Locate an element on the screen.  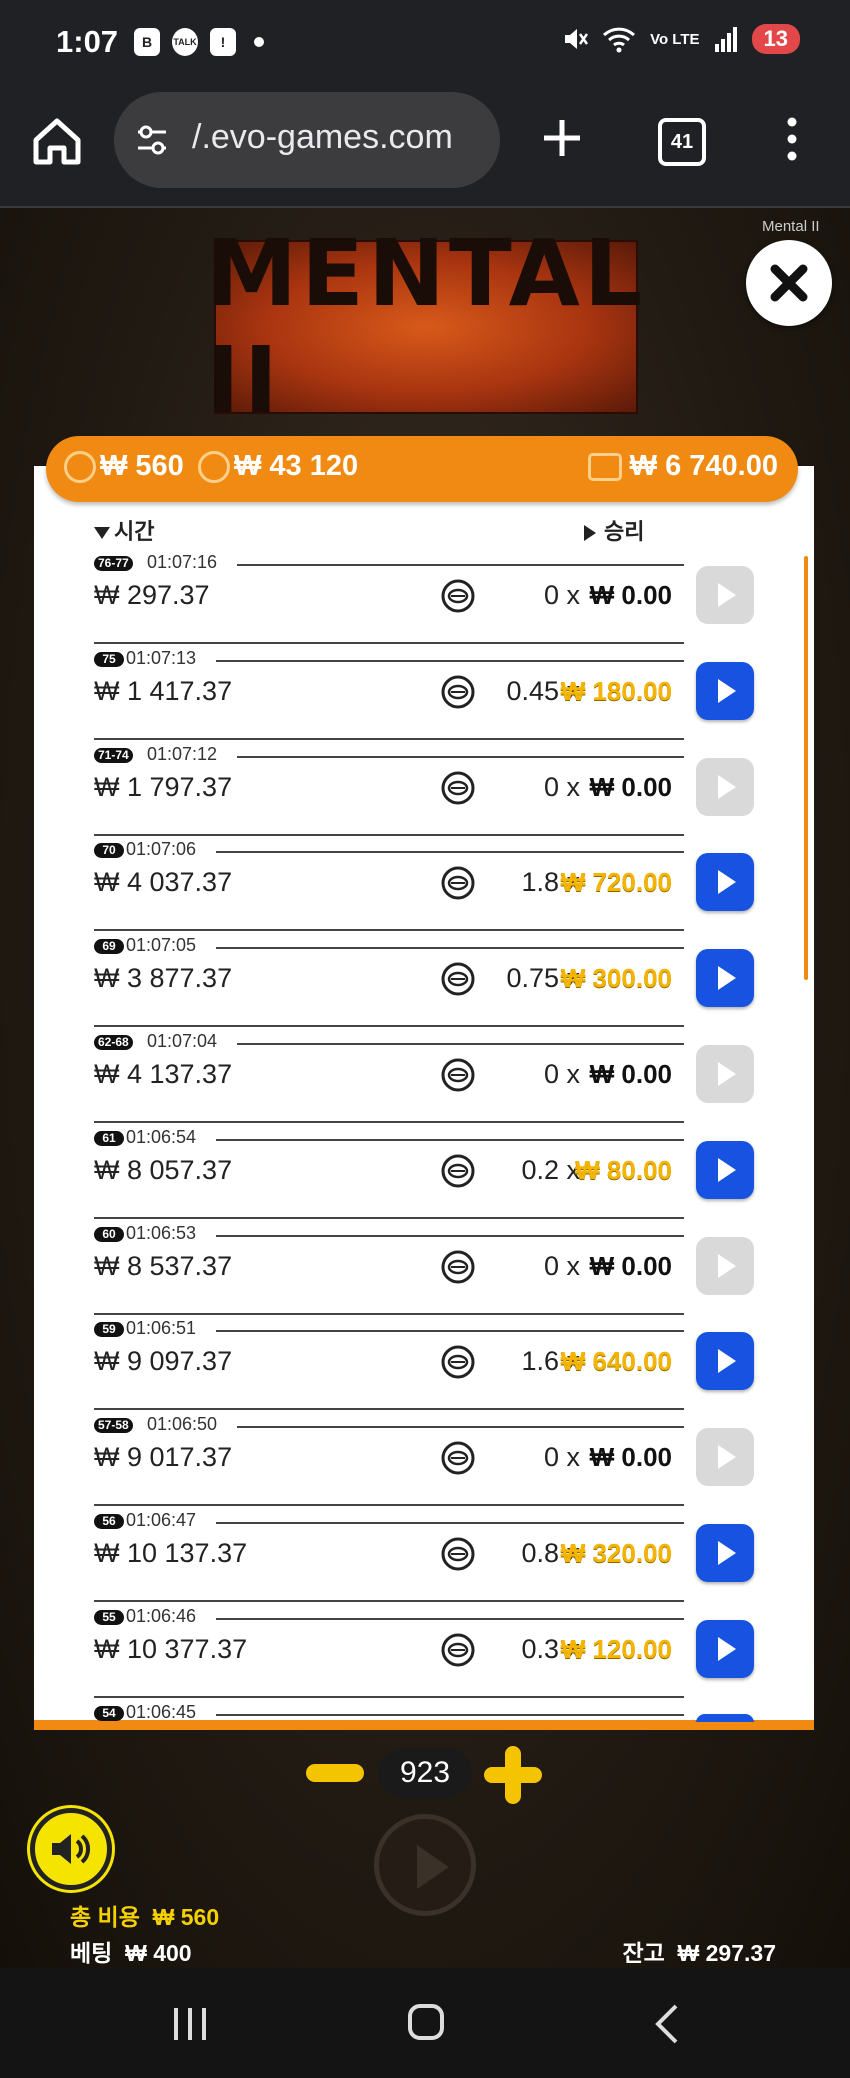
round-win: ₩ 120.00 is located at coordinates (616, 1648).